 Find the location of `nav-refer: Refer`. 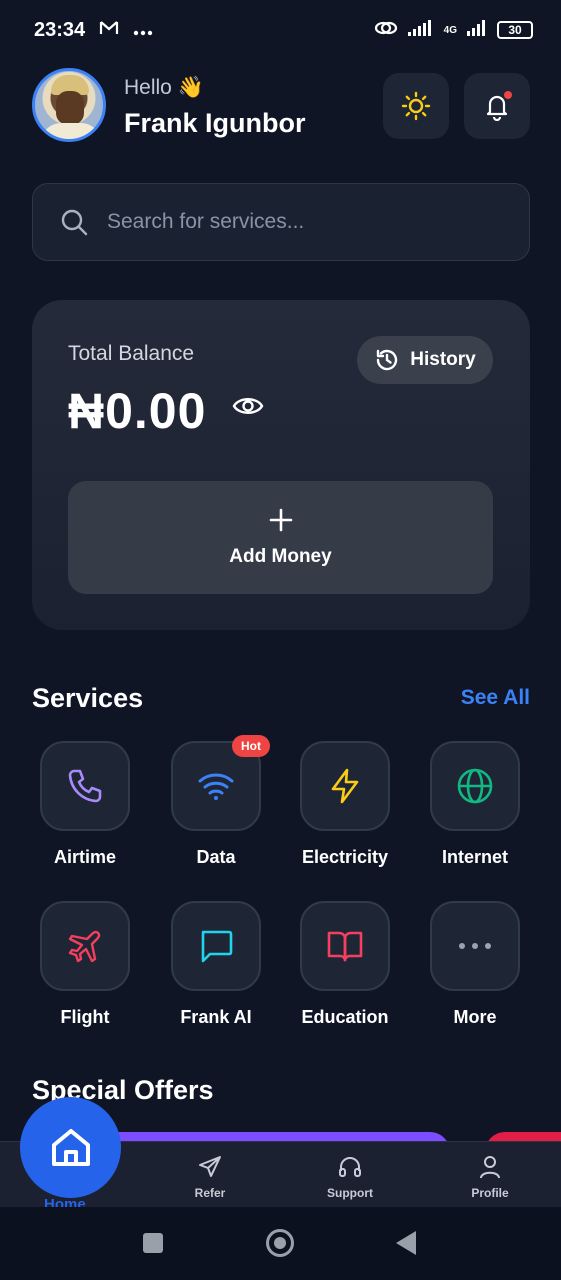

nav-refer: Refer is located at coordinates (210, 1177).